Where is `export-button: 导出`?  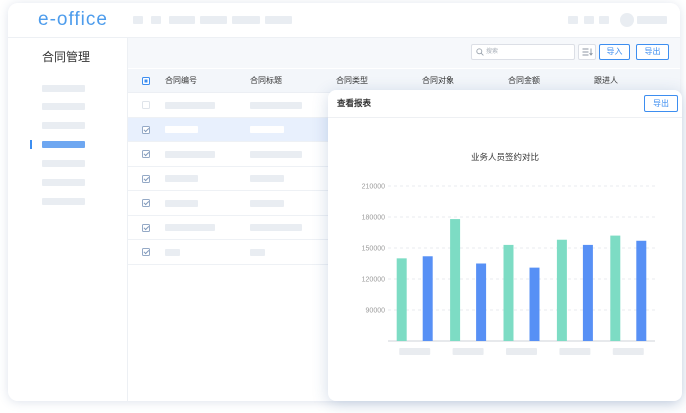
export-button: 导出 is located at coordinates (652, 52).